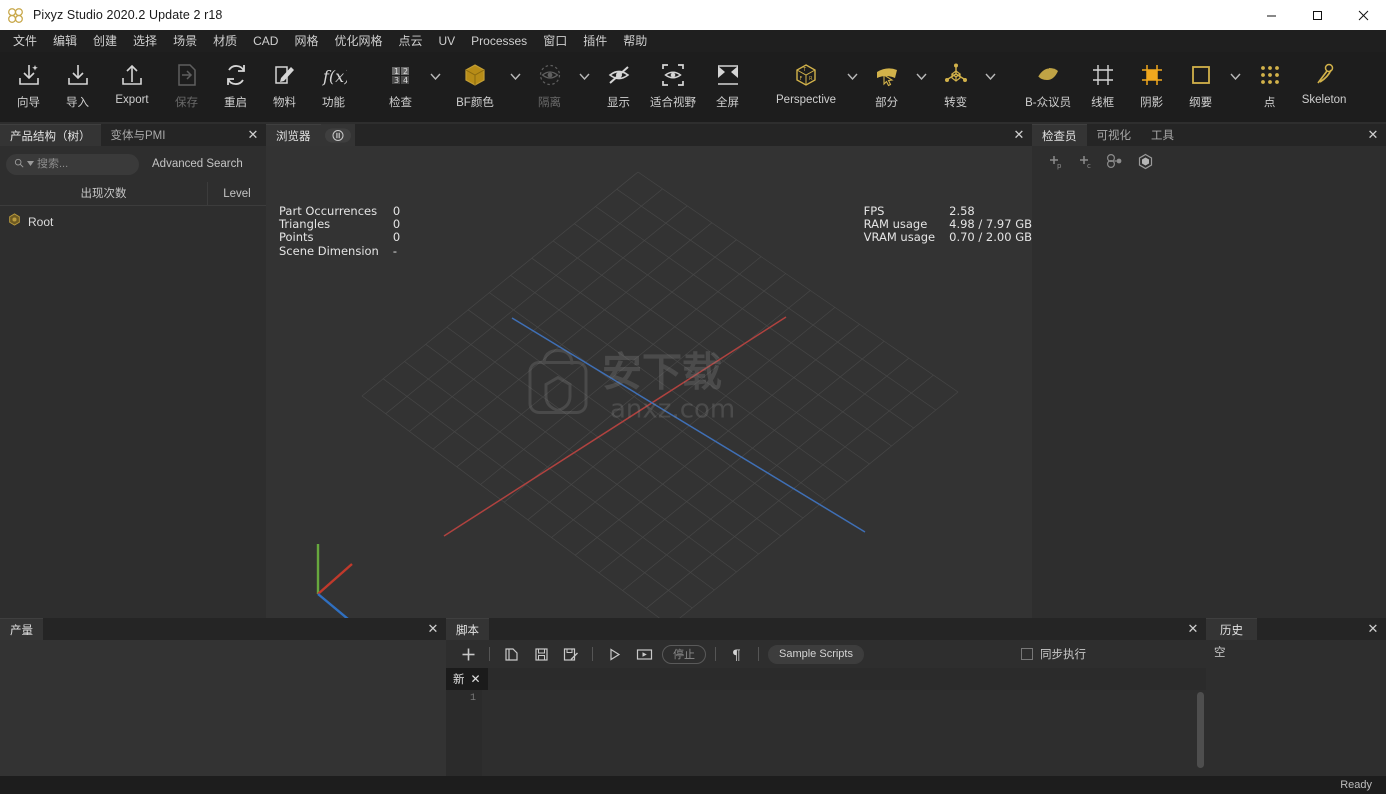  Describe the element at coordinates (235, 85) in the screenshot. I see `toolbar-button-重启: 重启` at that location.